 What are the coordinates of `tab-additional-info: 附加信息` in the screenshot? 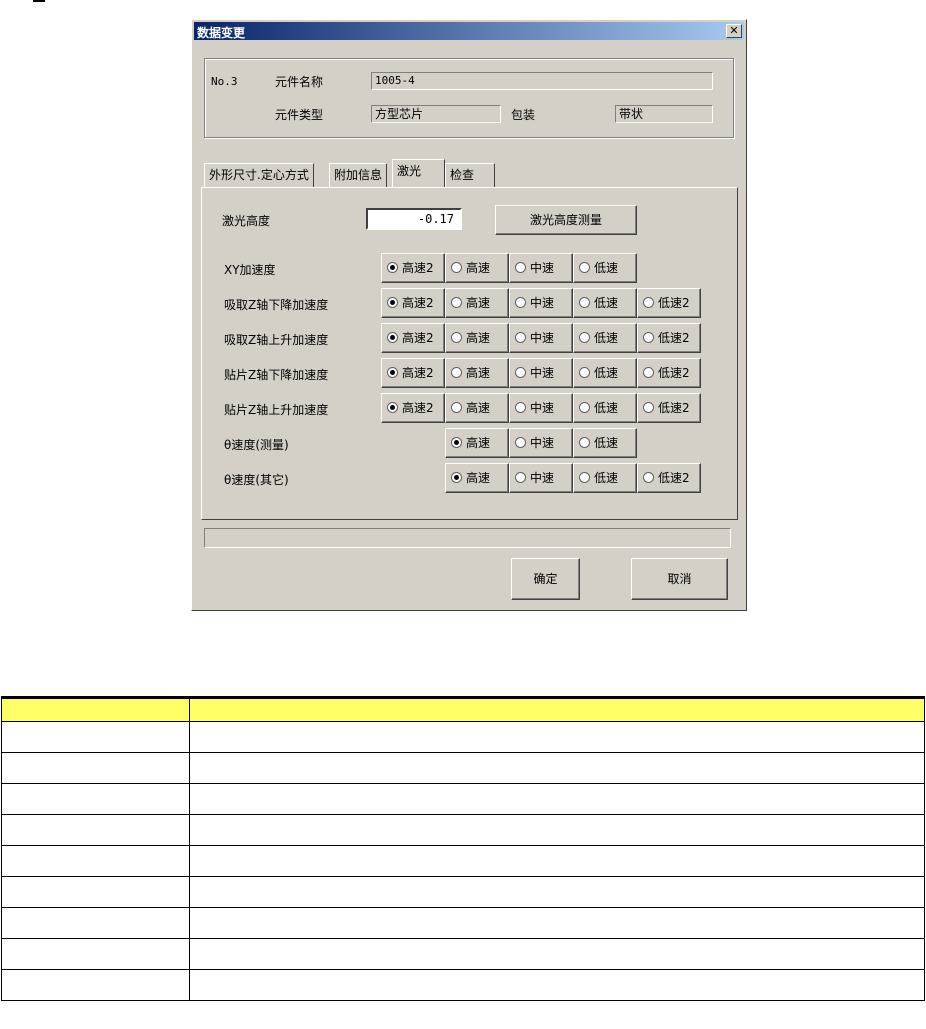 It's located at (358, 175).